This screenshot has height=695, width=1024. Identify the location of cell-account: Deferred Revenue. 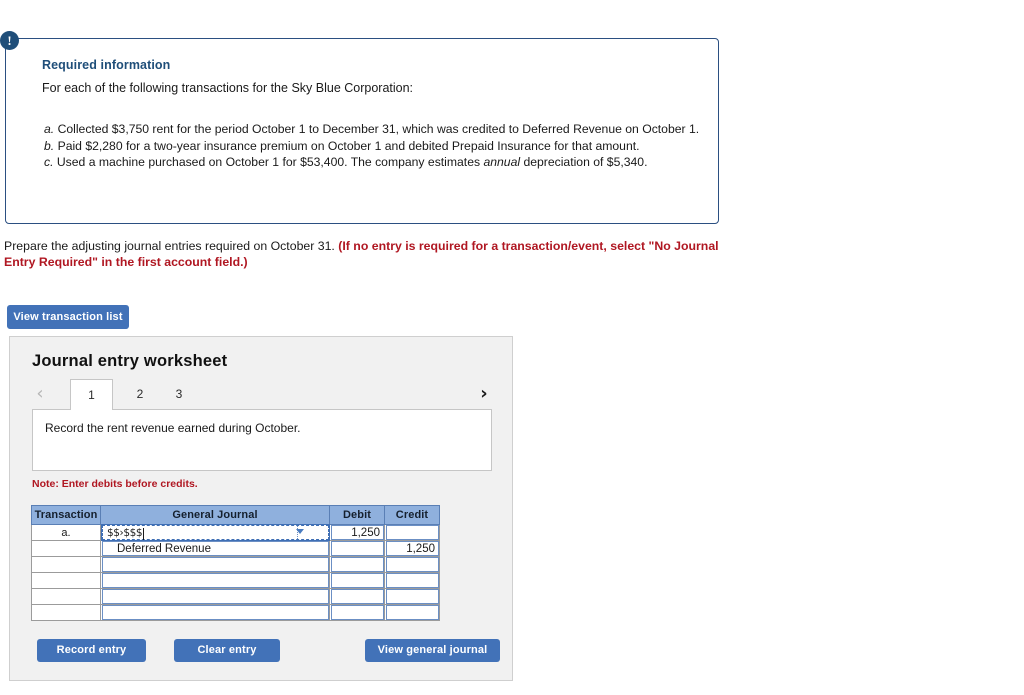
(215, 548).